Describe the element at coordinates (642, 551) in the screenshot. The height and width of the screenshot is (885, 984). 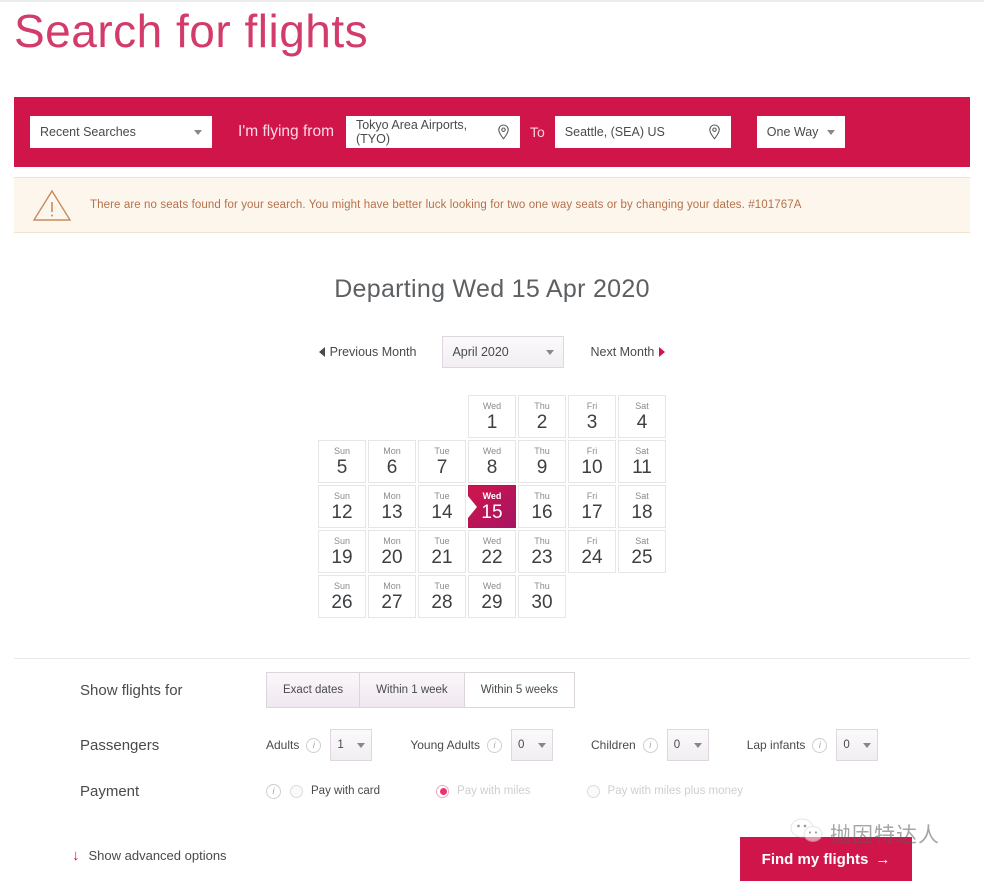
I see `calendar-day: Sat 25` at that location.